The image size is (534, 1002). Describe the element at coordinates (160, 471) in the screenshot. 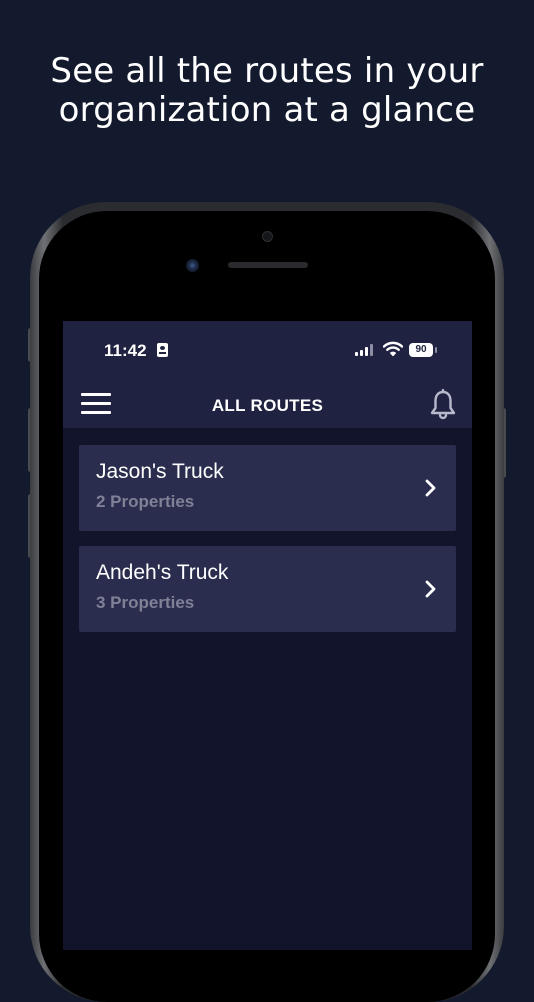

I see `route-name: Jason's Truck` at that location.